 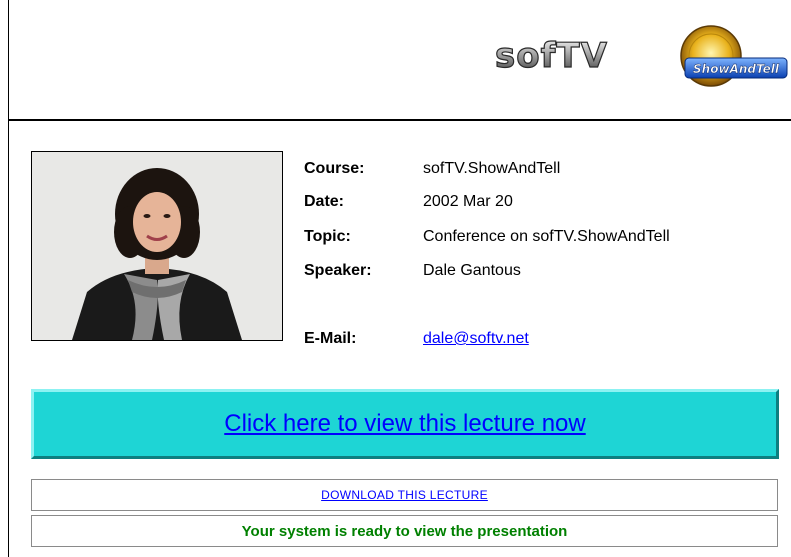 I want to click on email-label: E-Mail:, so click(x=330, y=338).